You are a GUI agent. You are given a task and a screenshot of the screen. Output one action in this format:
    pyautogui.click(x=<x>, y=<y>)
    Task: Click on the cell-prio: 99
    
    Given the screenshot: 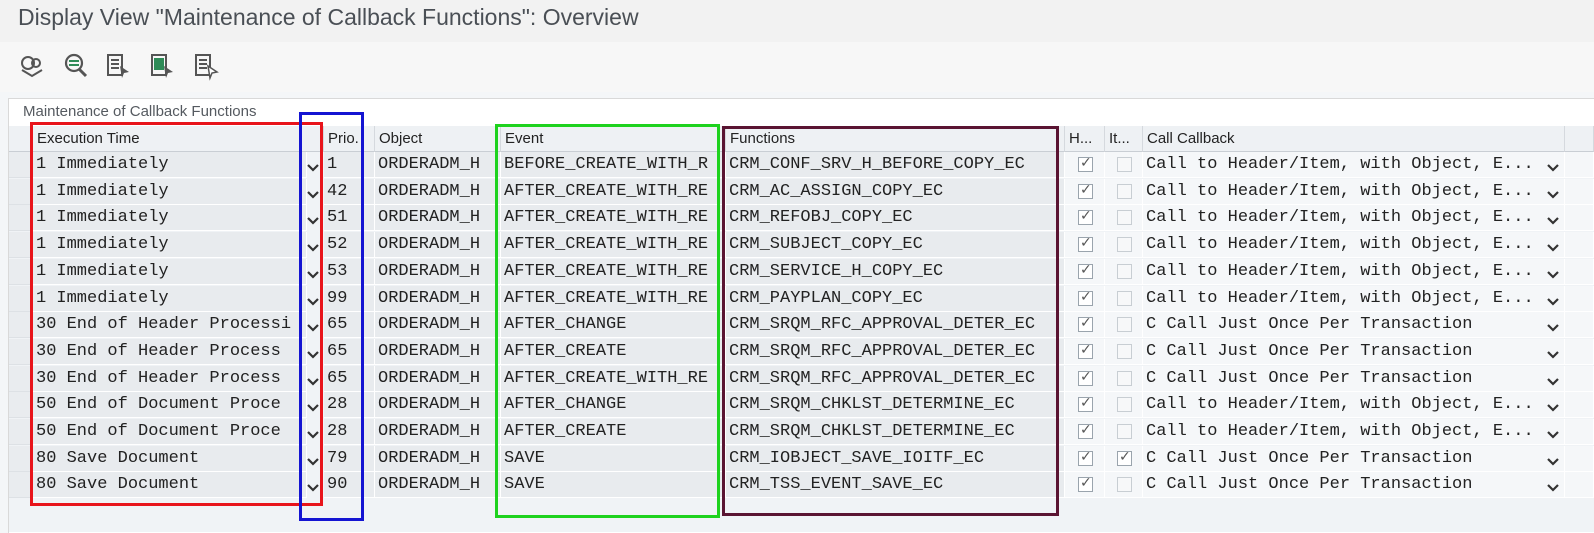 What is the action you would take?
    pyautogui.click(x=349, y=298)
    